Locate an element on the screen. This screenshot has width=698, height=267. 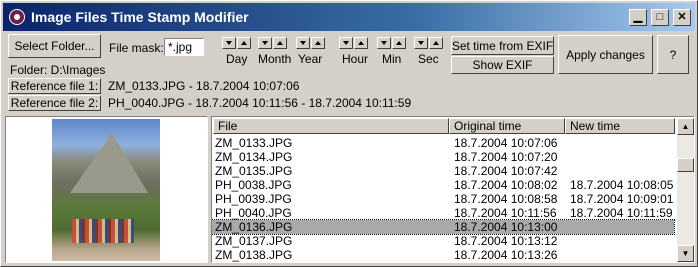
year-label: Year is located at coordinates (310, 59).